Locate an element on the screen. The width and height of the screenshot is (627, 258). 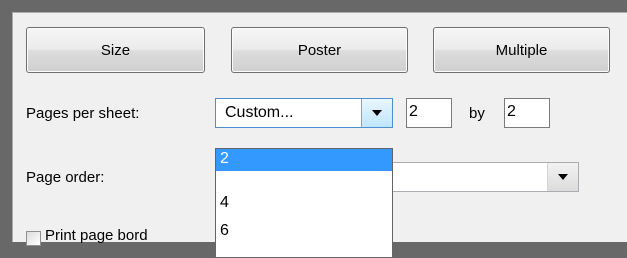
pages-per-sheet-label: Pages per sheet: is located at coordinates (83, 113).